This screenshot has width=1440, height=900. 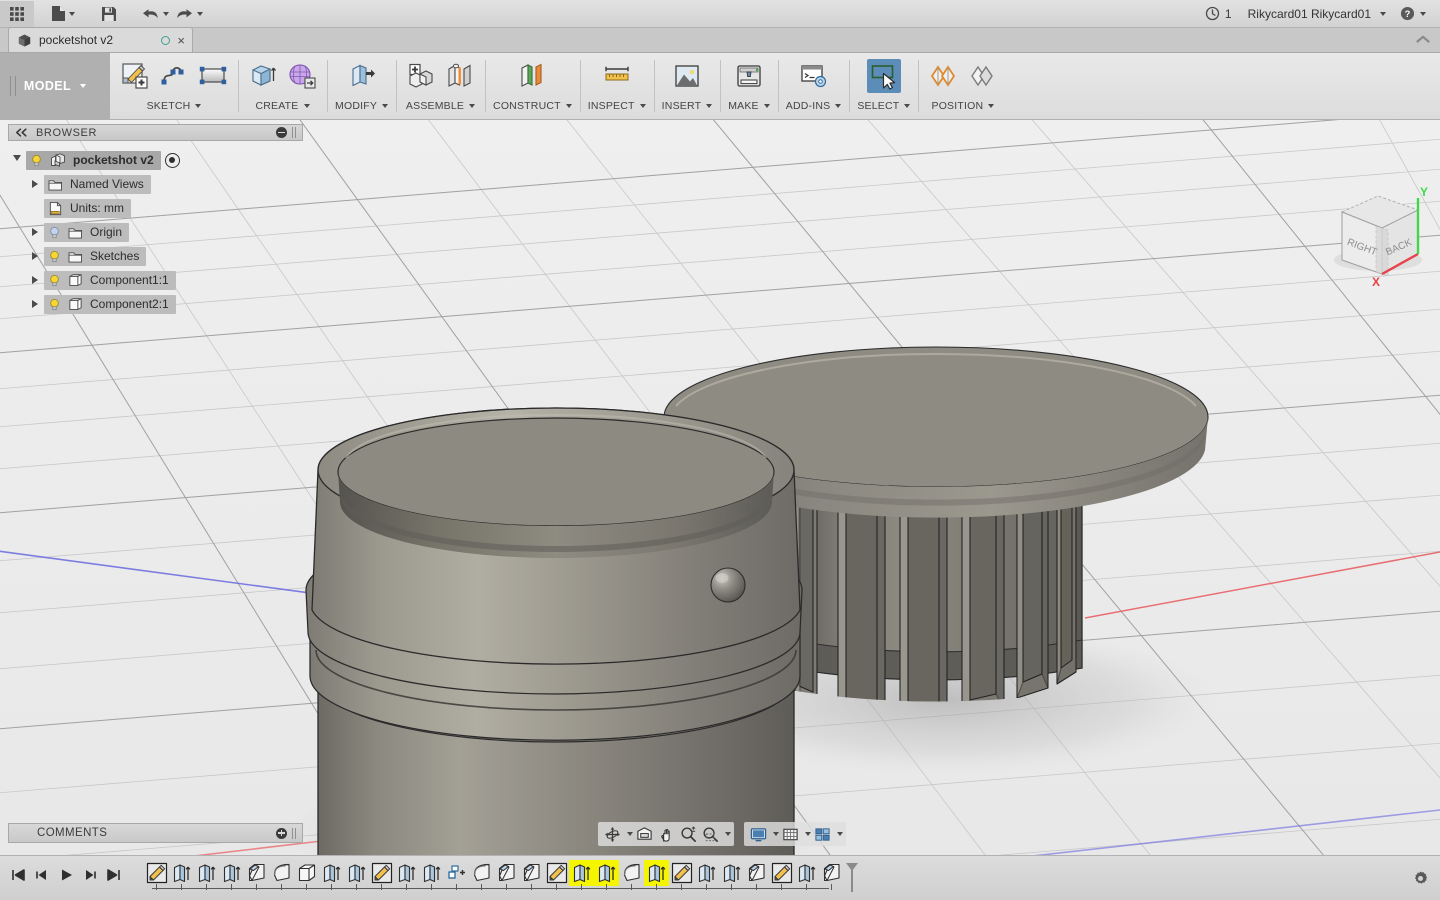 I want to click on ribbon-panel-label-insert: INSERT, so click(x=687, y=106).